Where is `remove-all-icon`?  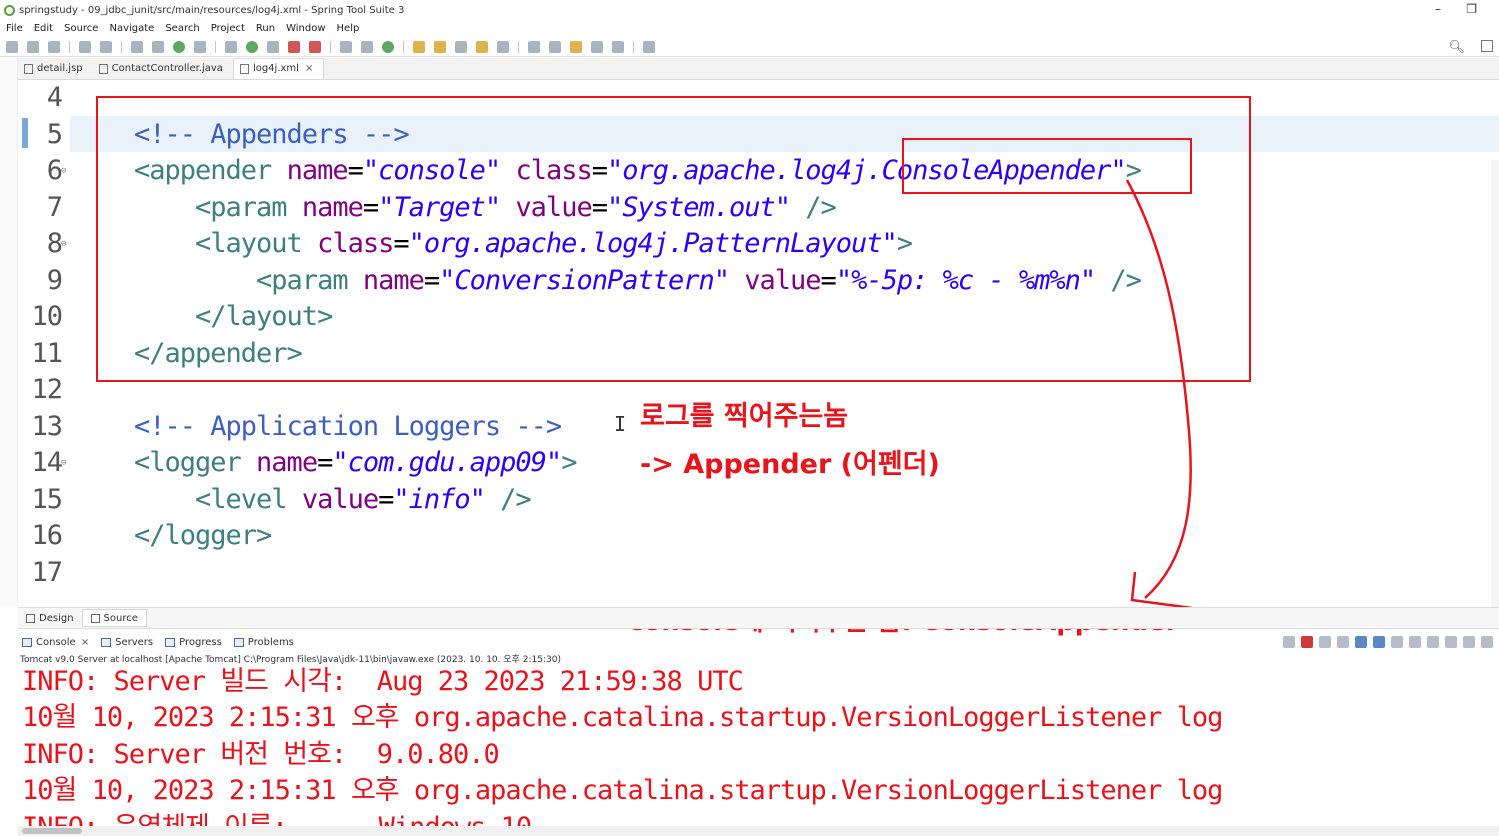 remove-all-icon is located at coordinates (1325, 642).